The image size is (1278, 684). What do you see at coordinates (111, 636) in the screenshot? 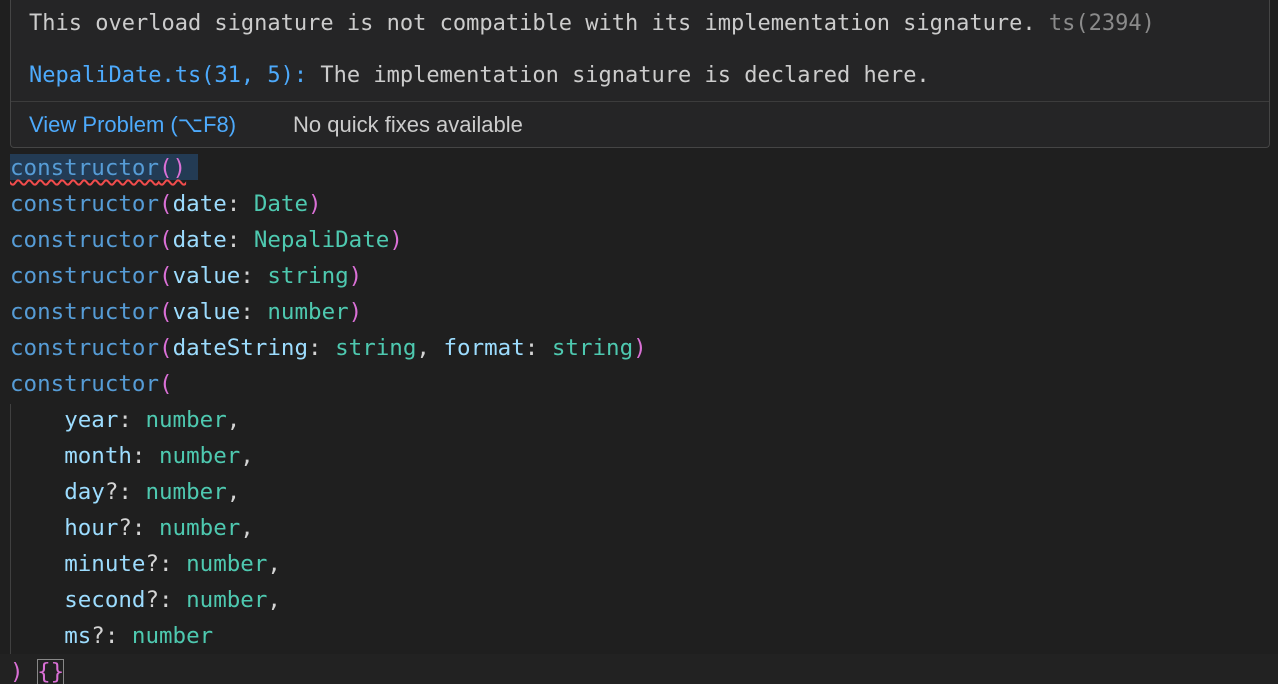
I see `code-line: ms?: number` at bounding box center [111, 636].